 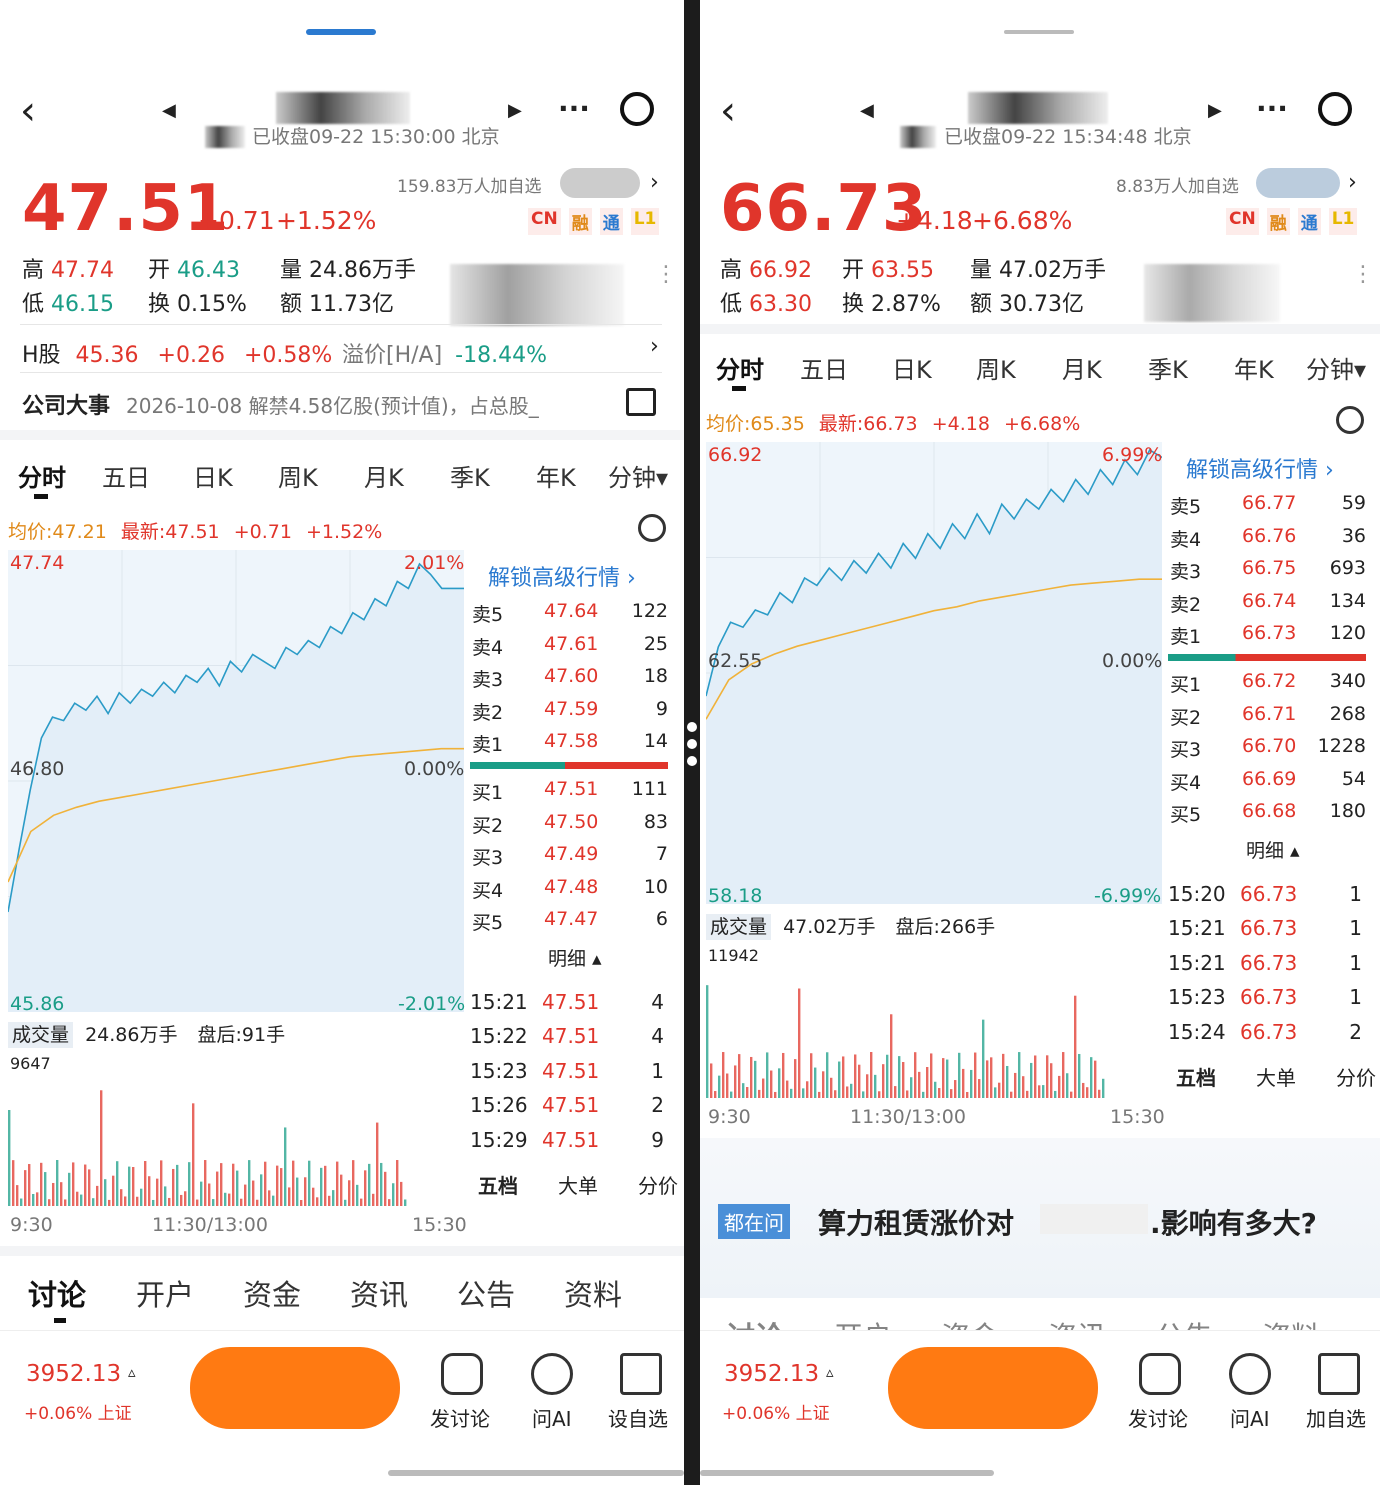 I want to click on market-status: 已收盘09-22 15:30:00 北京, so click(x=376, y=137).